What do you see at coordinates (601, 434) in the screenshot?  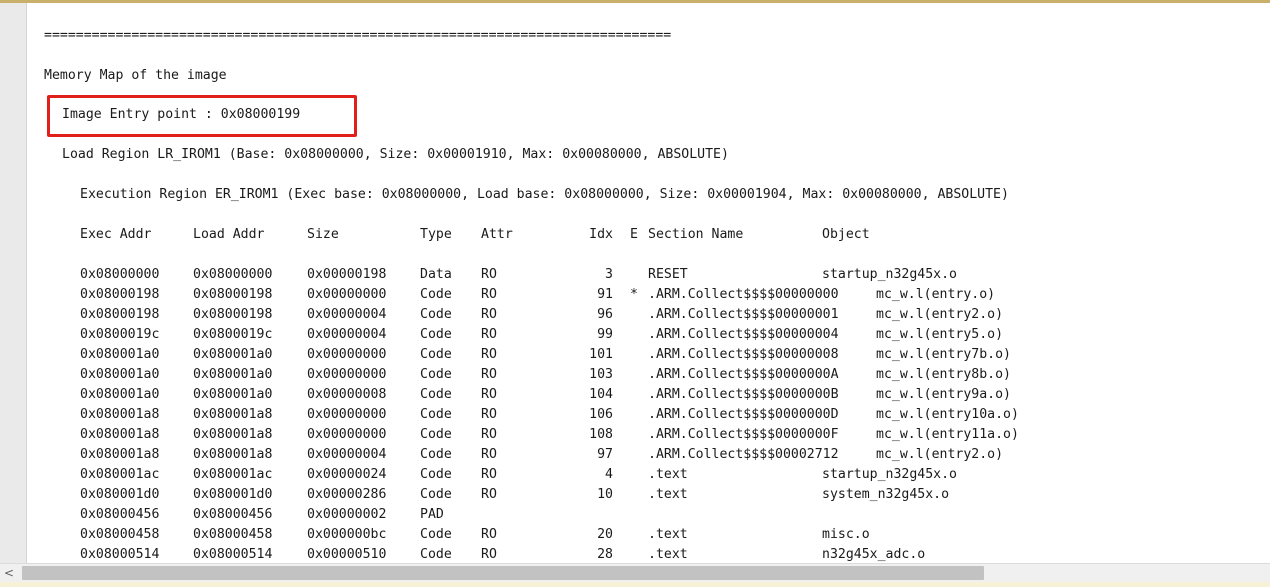 I see `cell-idx: 108` at bounding box center [601, 434].